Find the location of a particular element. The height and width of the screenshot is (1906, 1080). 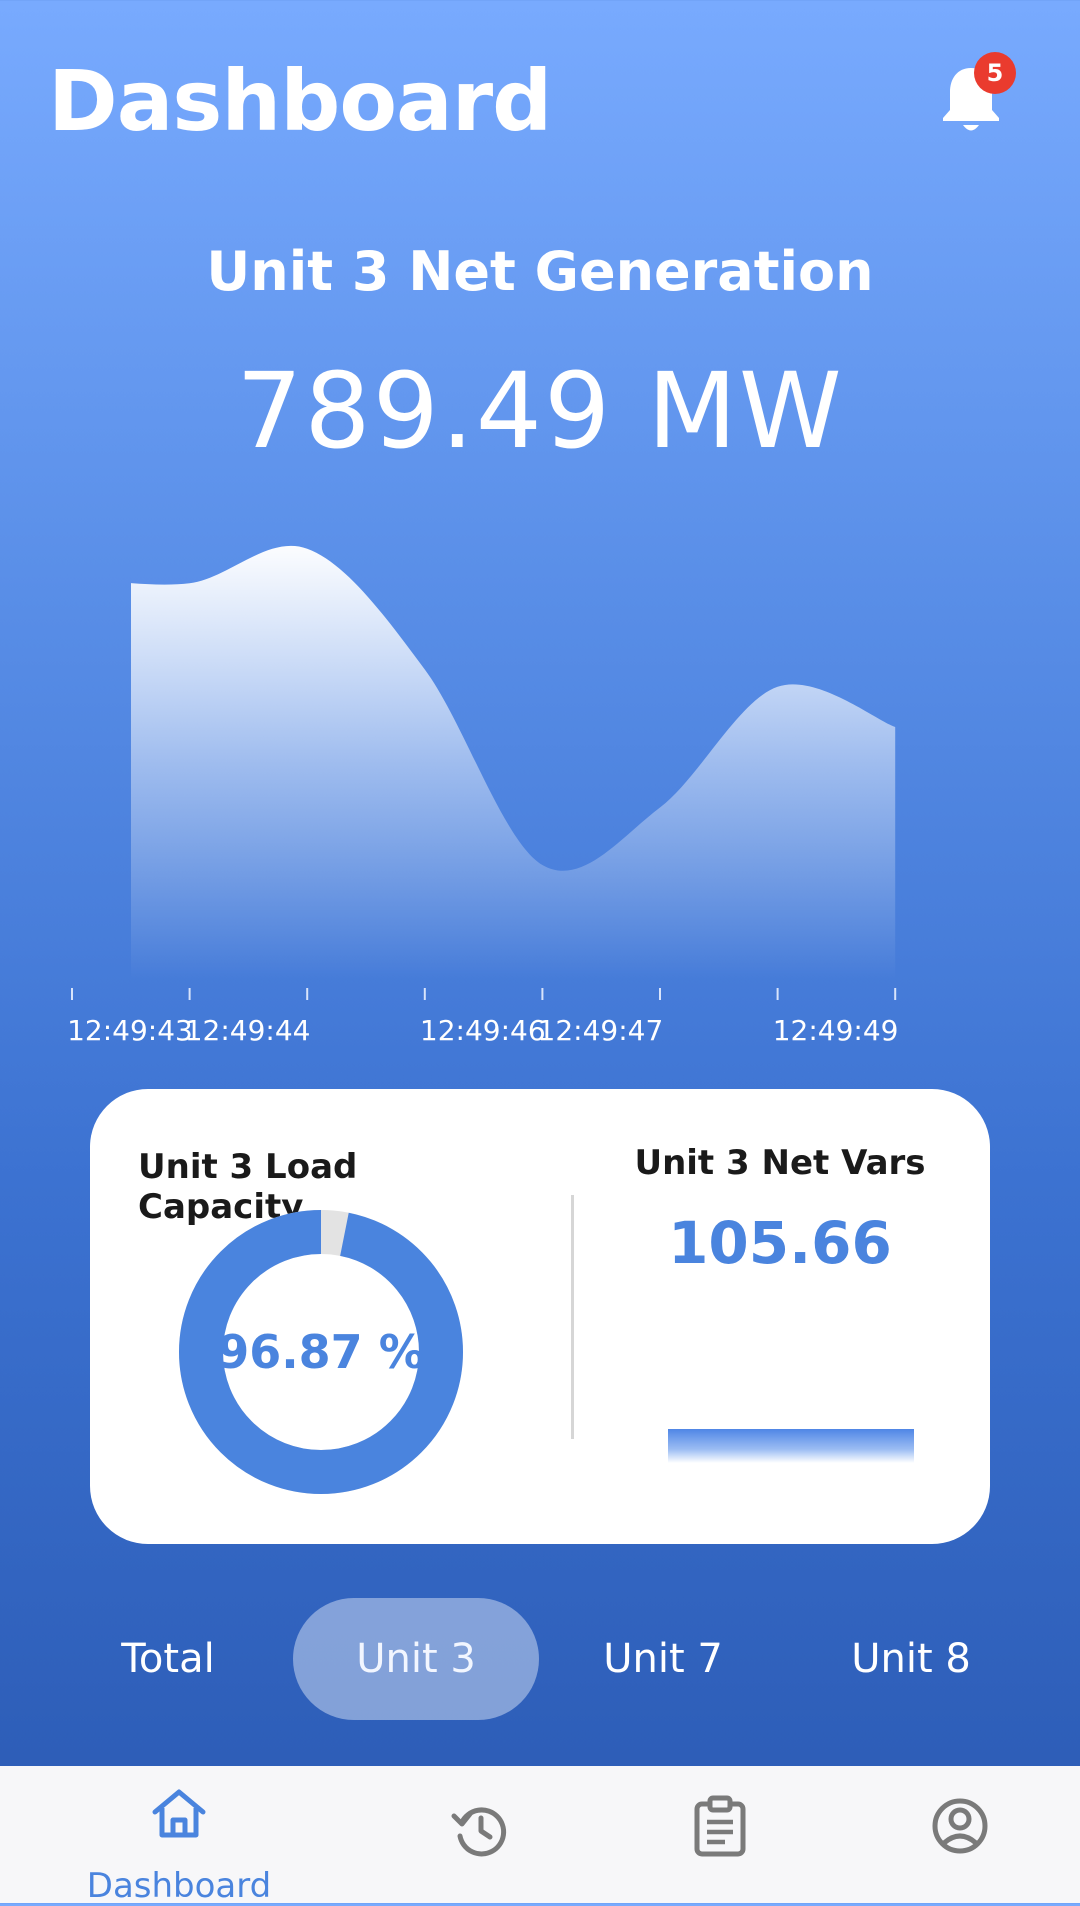

unit-tabs: Total Unit 3 Unit 7 Unit 8 is located at coordinates (540, 1659).